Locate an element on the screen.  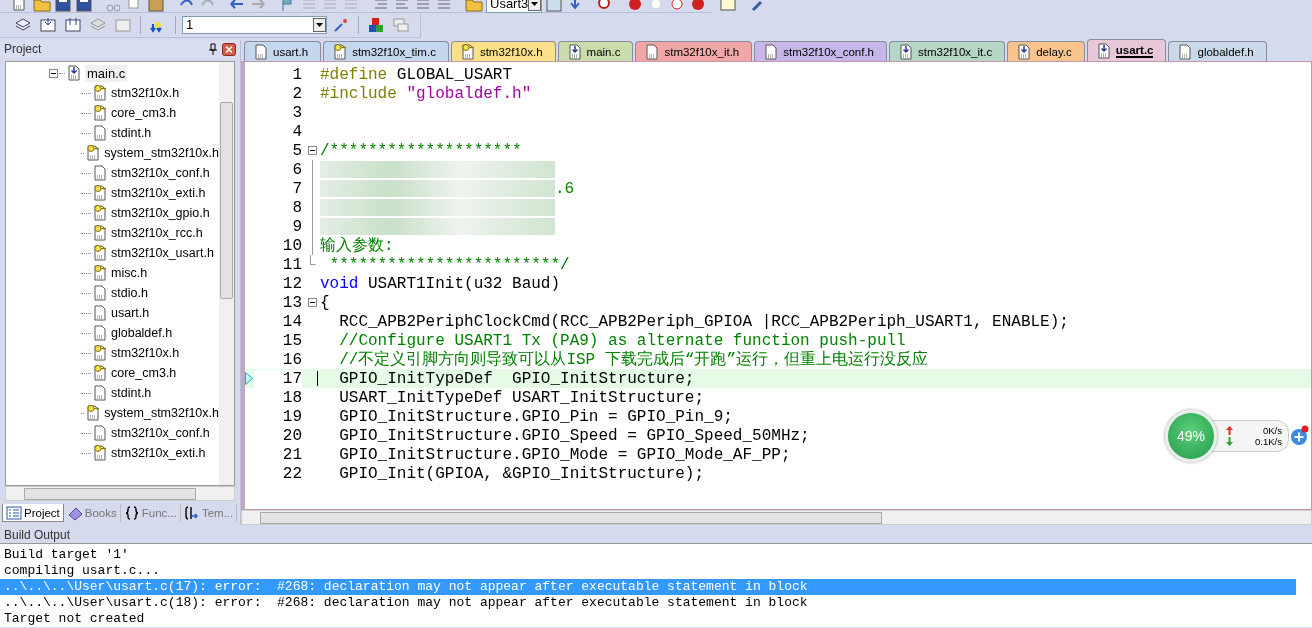
code-line: RCC_APB2PeriphClockCmd(RCC_APB2Periph_GPIOA |RCC_APB2Periph_USART1, ENABLE); is located at coordinates (703, 321).